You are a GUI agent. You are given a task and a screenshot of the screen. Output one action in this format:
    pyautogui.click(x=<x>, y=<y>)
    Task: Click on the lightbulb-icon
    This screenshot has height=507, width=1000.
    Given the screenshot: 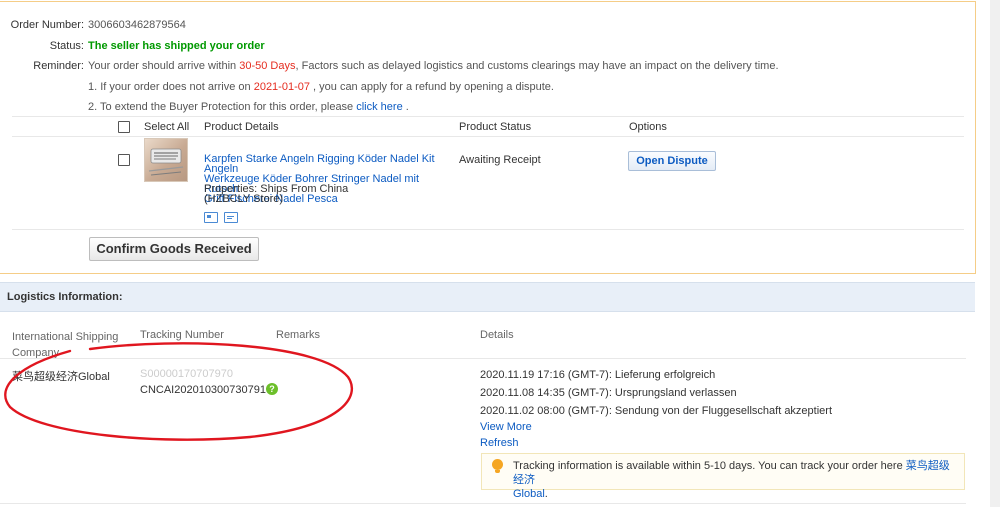 What is the action you would take?
    pyautogui.click(x=497, y=464)
    